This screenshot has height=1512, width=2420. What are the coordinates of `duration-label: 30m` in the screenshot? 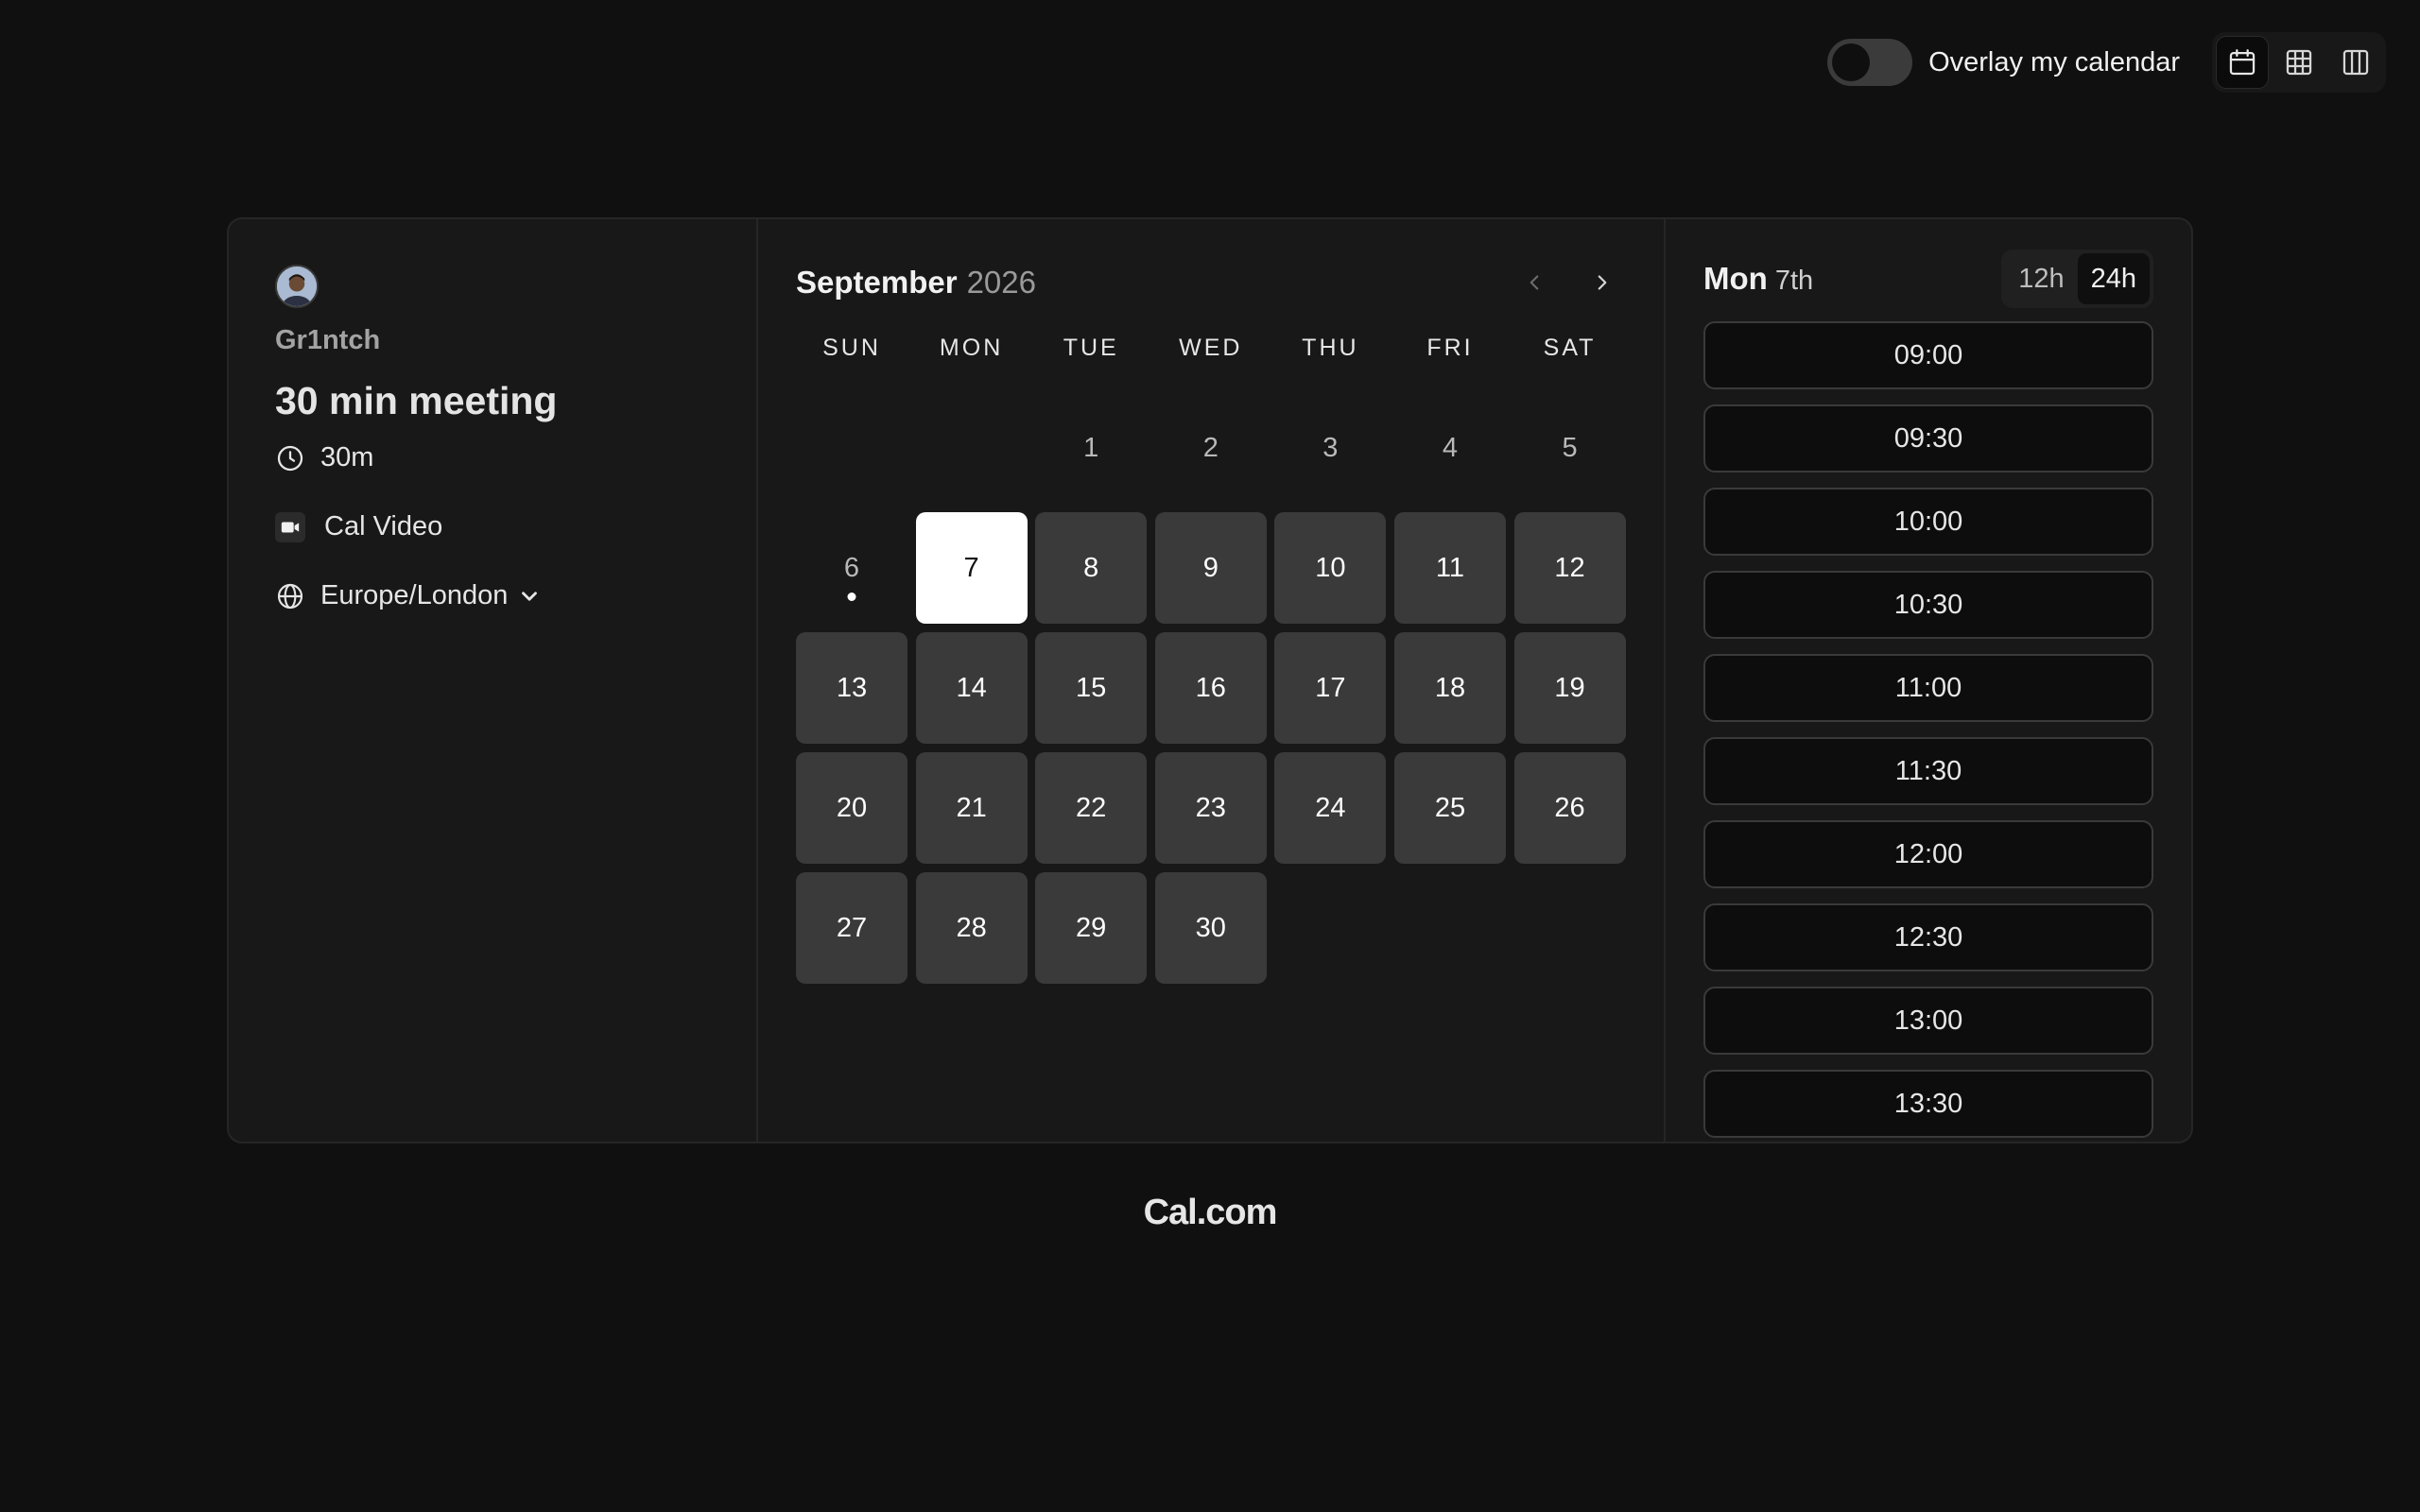 It's located at (347, 457).